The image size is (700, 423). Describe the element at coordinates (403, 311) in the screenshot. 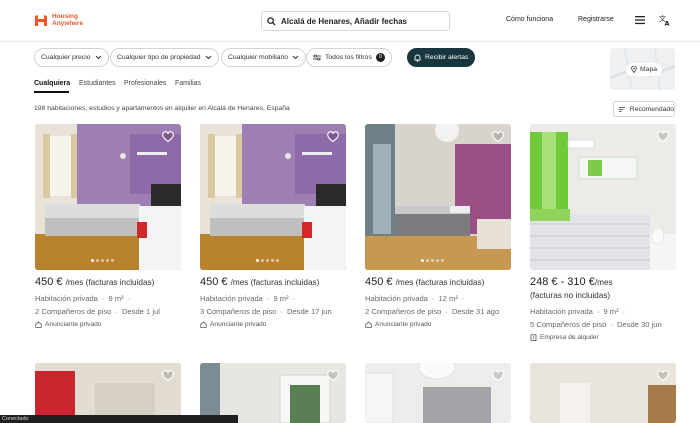

I see `listing-roommates: 2 Compañeros de piso` at that location.